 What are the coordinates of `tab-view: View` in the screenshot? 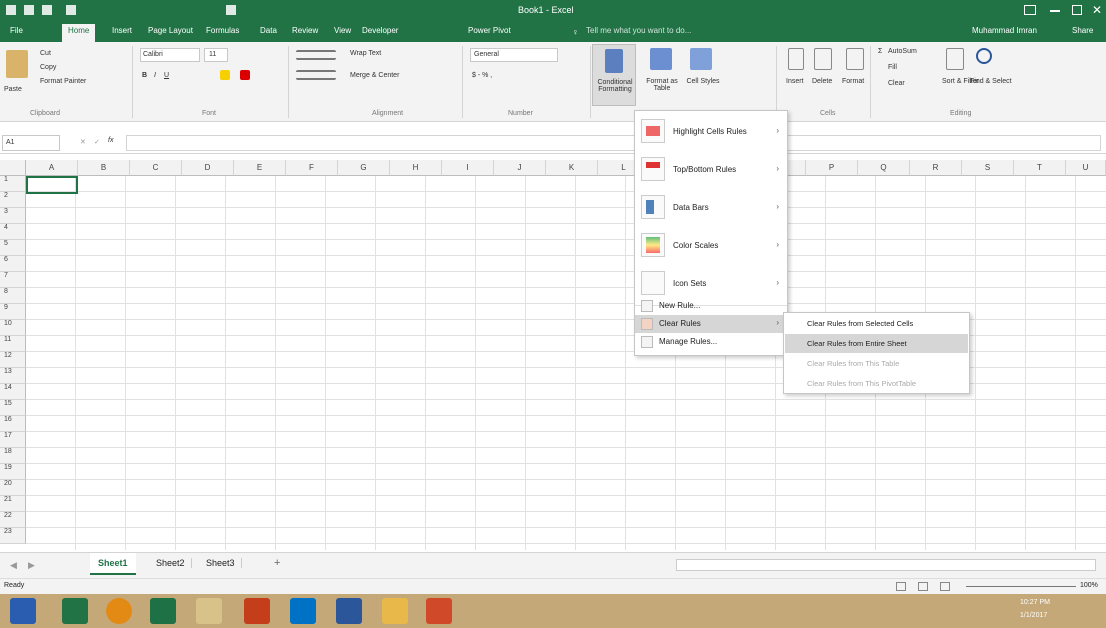 It's located at (342, 30).